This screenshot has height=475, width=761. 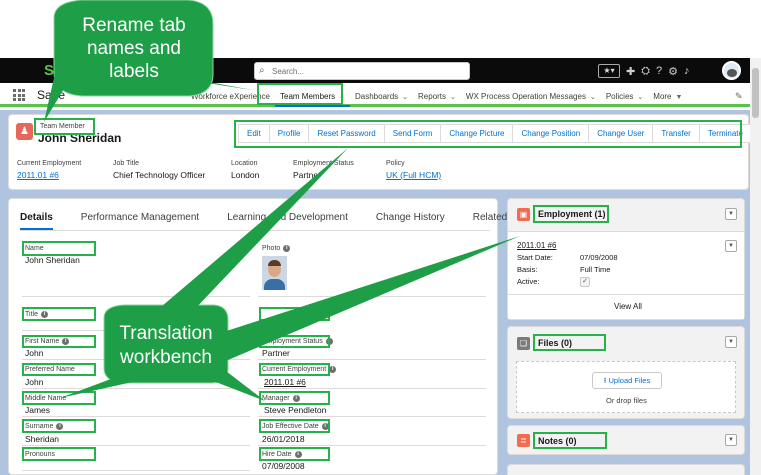 What do you see at coordinates (133, 48) in the screenshot?
I see `callout-top-line2: names and` at bounding box center [133, 48].